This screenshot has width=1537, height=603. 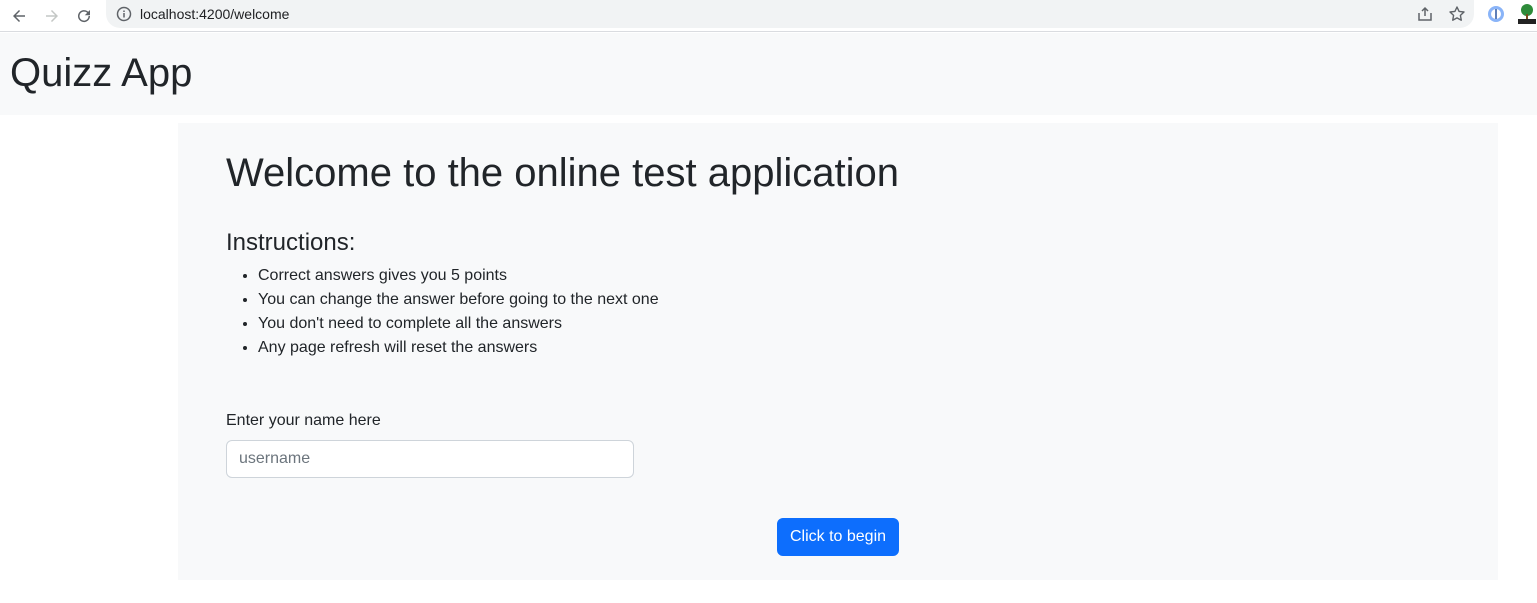 What do you see at coordinates (1496, 14) in the screenshot?
I see `extension-icon` at bounding box center [1496, 14].